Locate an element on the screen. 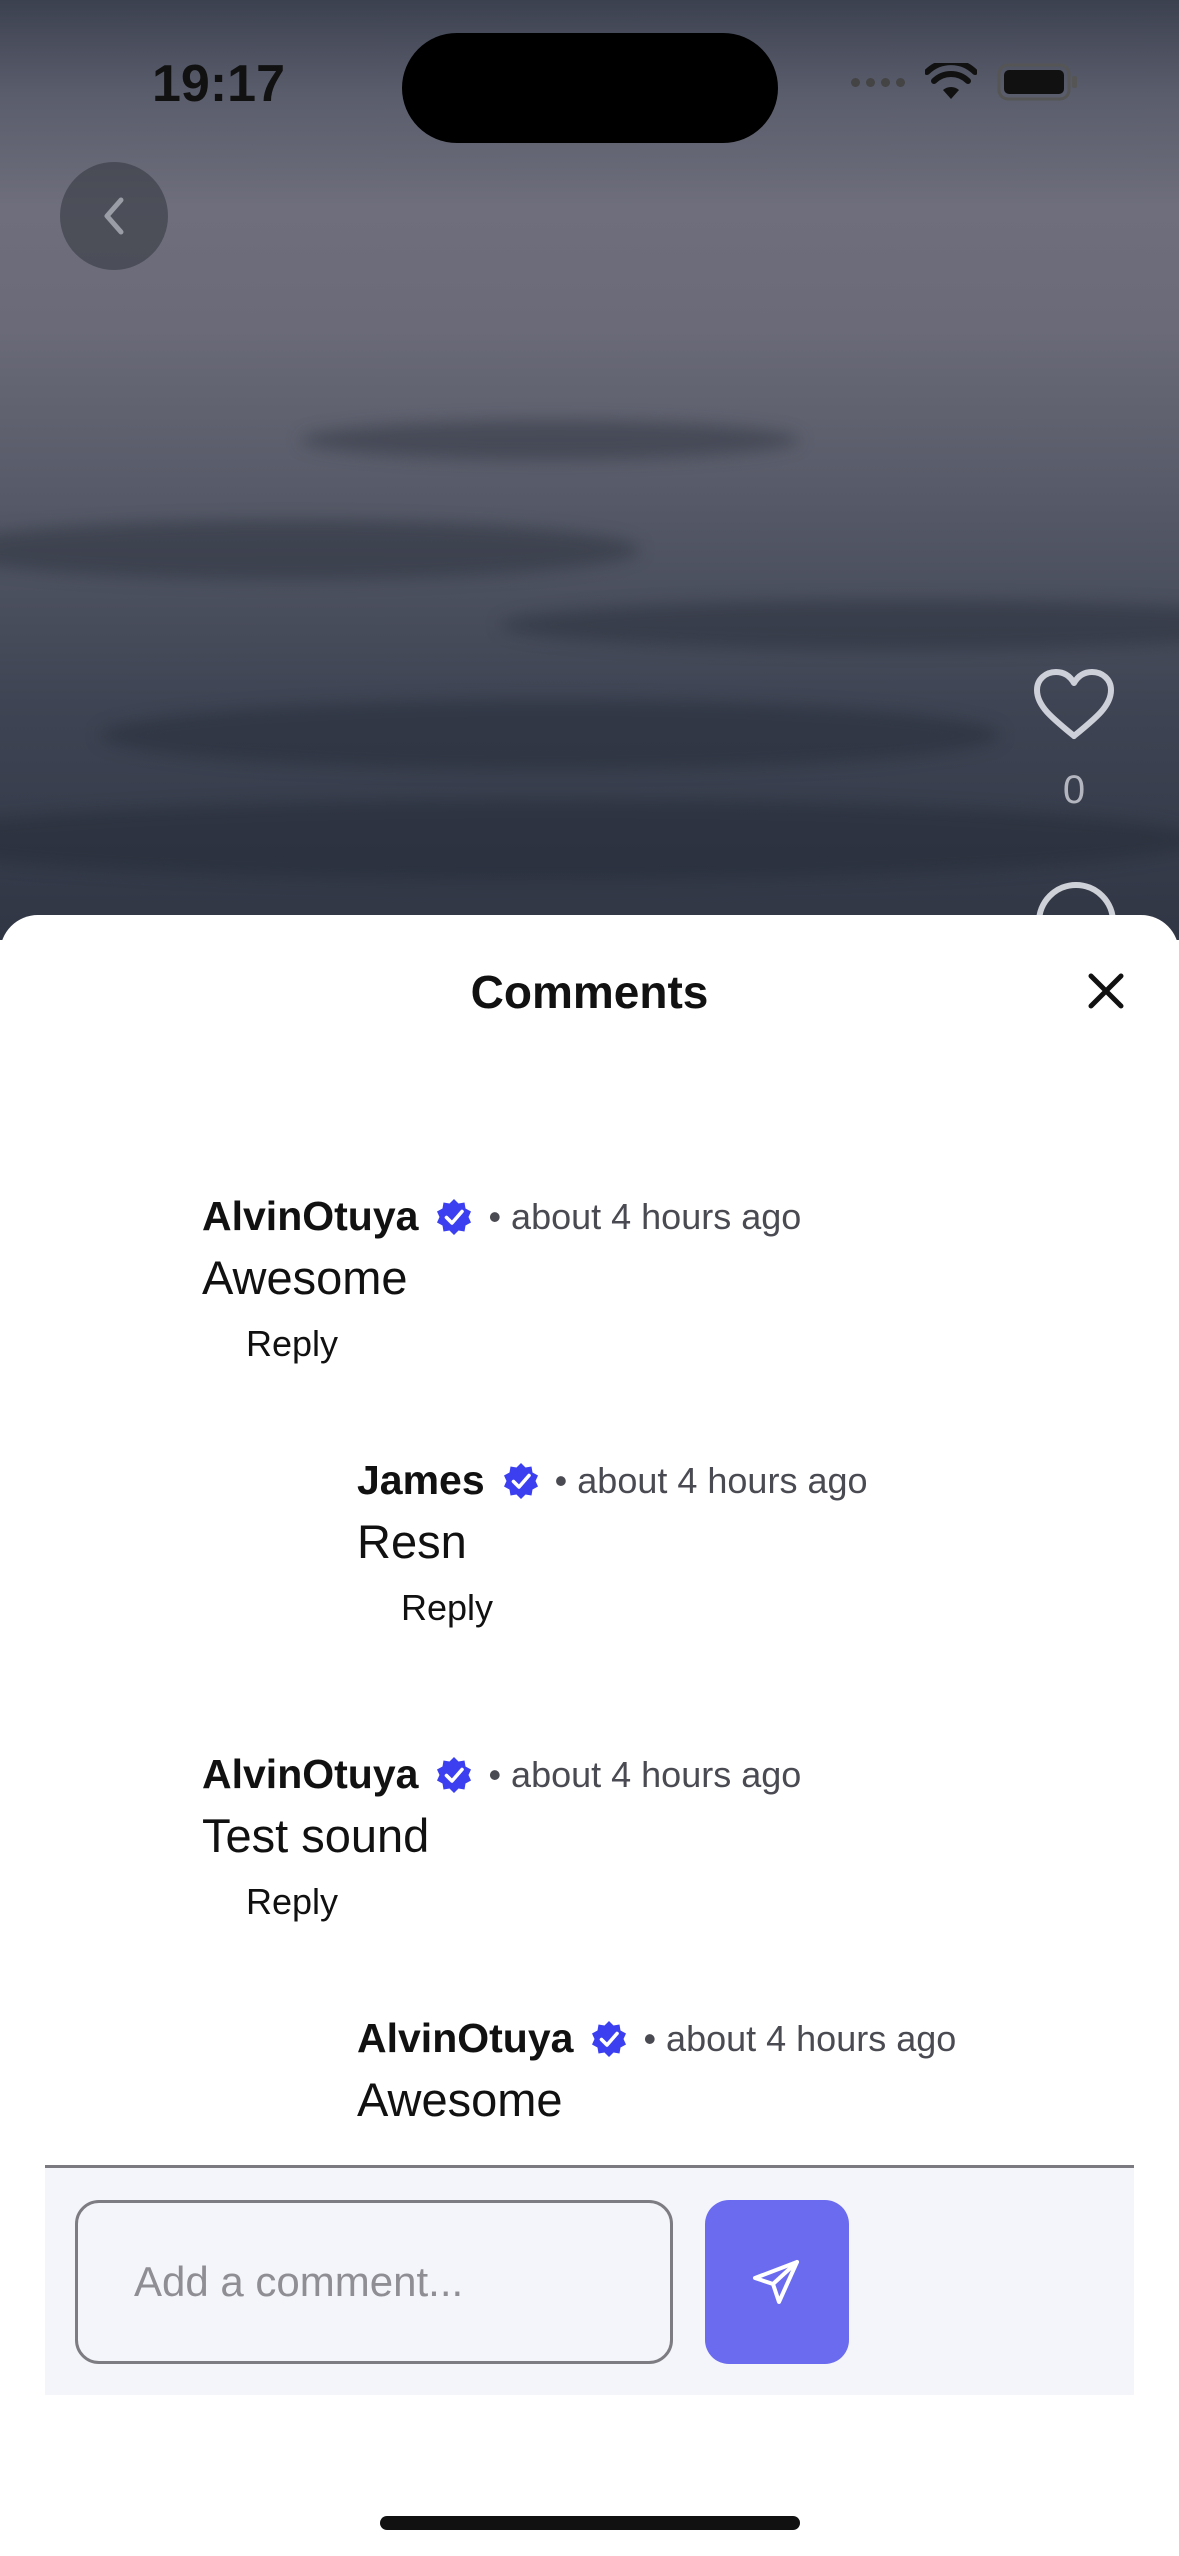 Image resolution: width=1179 pixels, height=2556 pixels. like-button is located at coordinates (1074, 705).